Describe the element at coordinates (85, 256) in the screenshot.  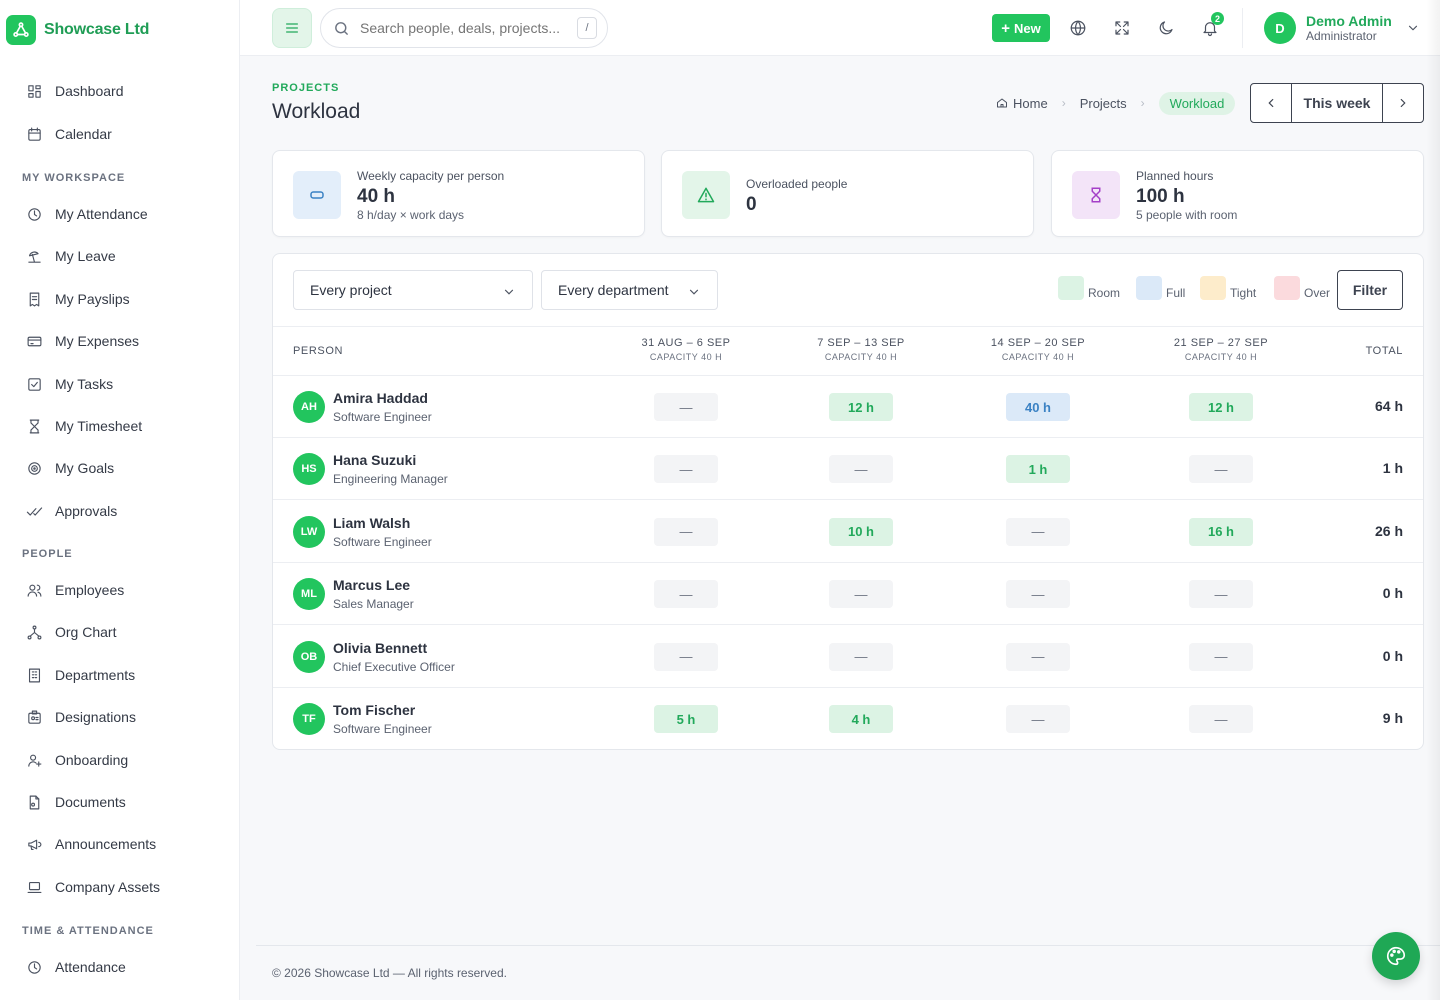
I see `sidebar-item-label: My Leave` at that location.